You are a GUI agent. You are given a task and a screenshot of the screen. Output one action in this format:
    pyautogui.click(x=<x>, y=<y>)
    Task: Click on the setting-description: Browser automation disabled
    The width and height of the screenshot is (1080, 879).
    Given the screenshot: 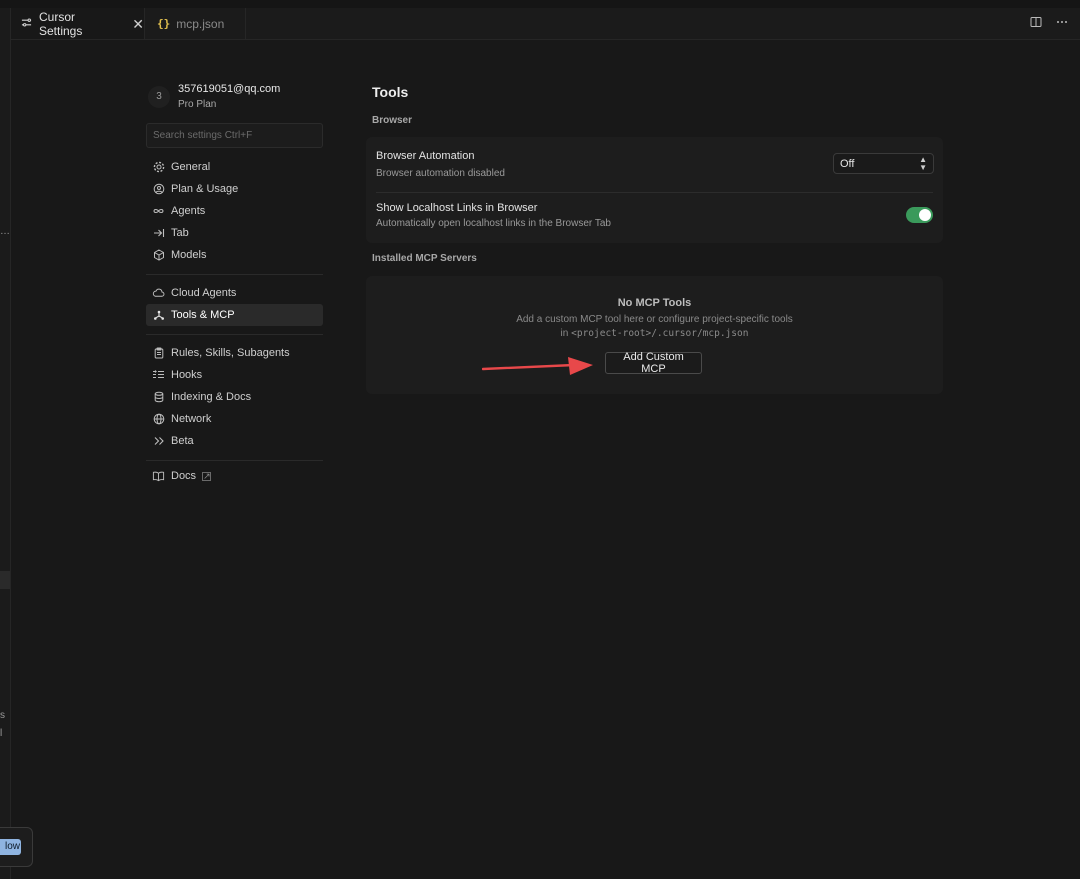 What is the action you would take?
    pyautogui.click(x=440, y=173)
    